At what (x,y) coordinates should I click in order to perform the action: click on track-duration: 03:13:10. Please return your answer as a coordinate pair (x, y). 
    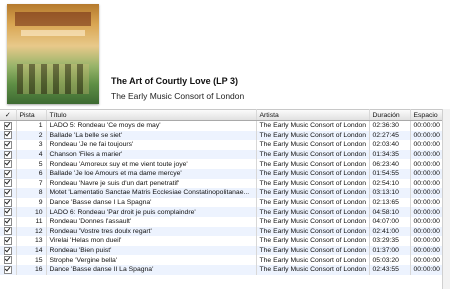
    Looking at the image, I should click on (390, 193).